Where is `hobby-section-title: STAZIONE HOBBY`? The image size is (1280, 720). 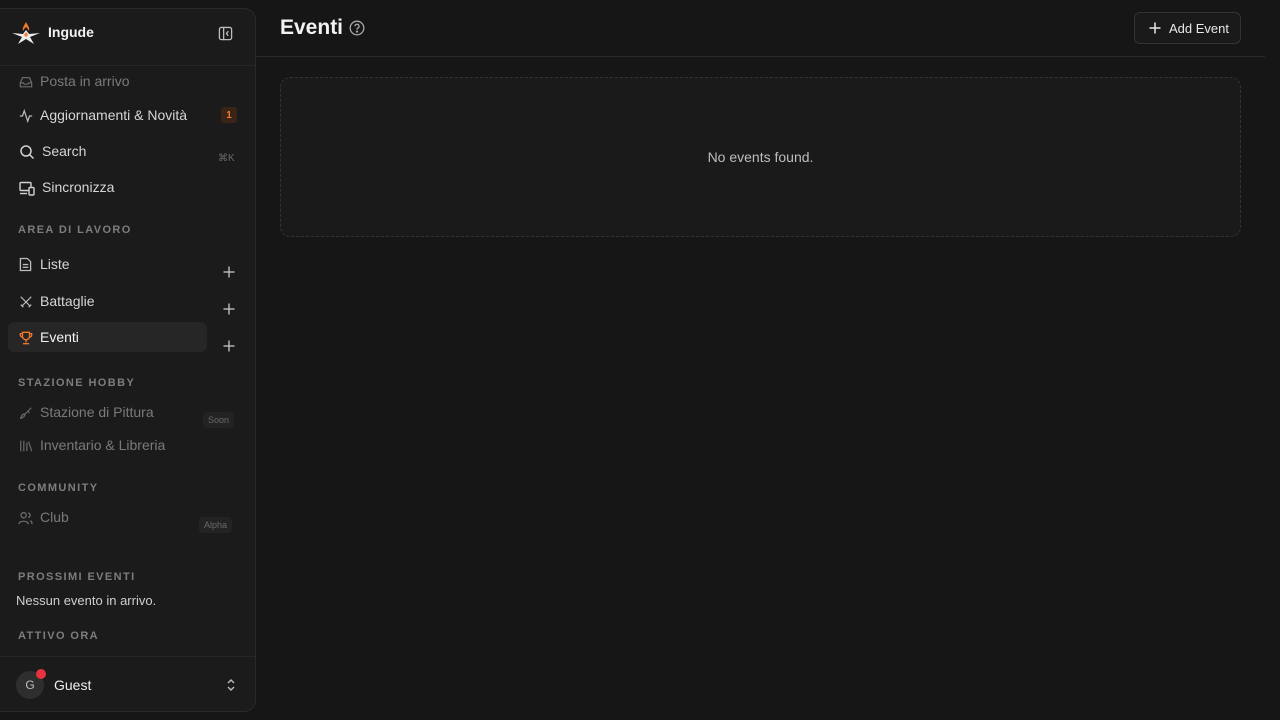
hobby-section-title: STAZIONE HOBBY is located at coordinates (77, 383).